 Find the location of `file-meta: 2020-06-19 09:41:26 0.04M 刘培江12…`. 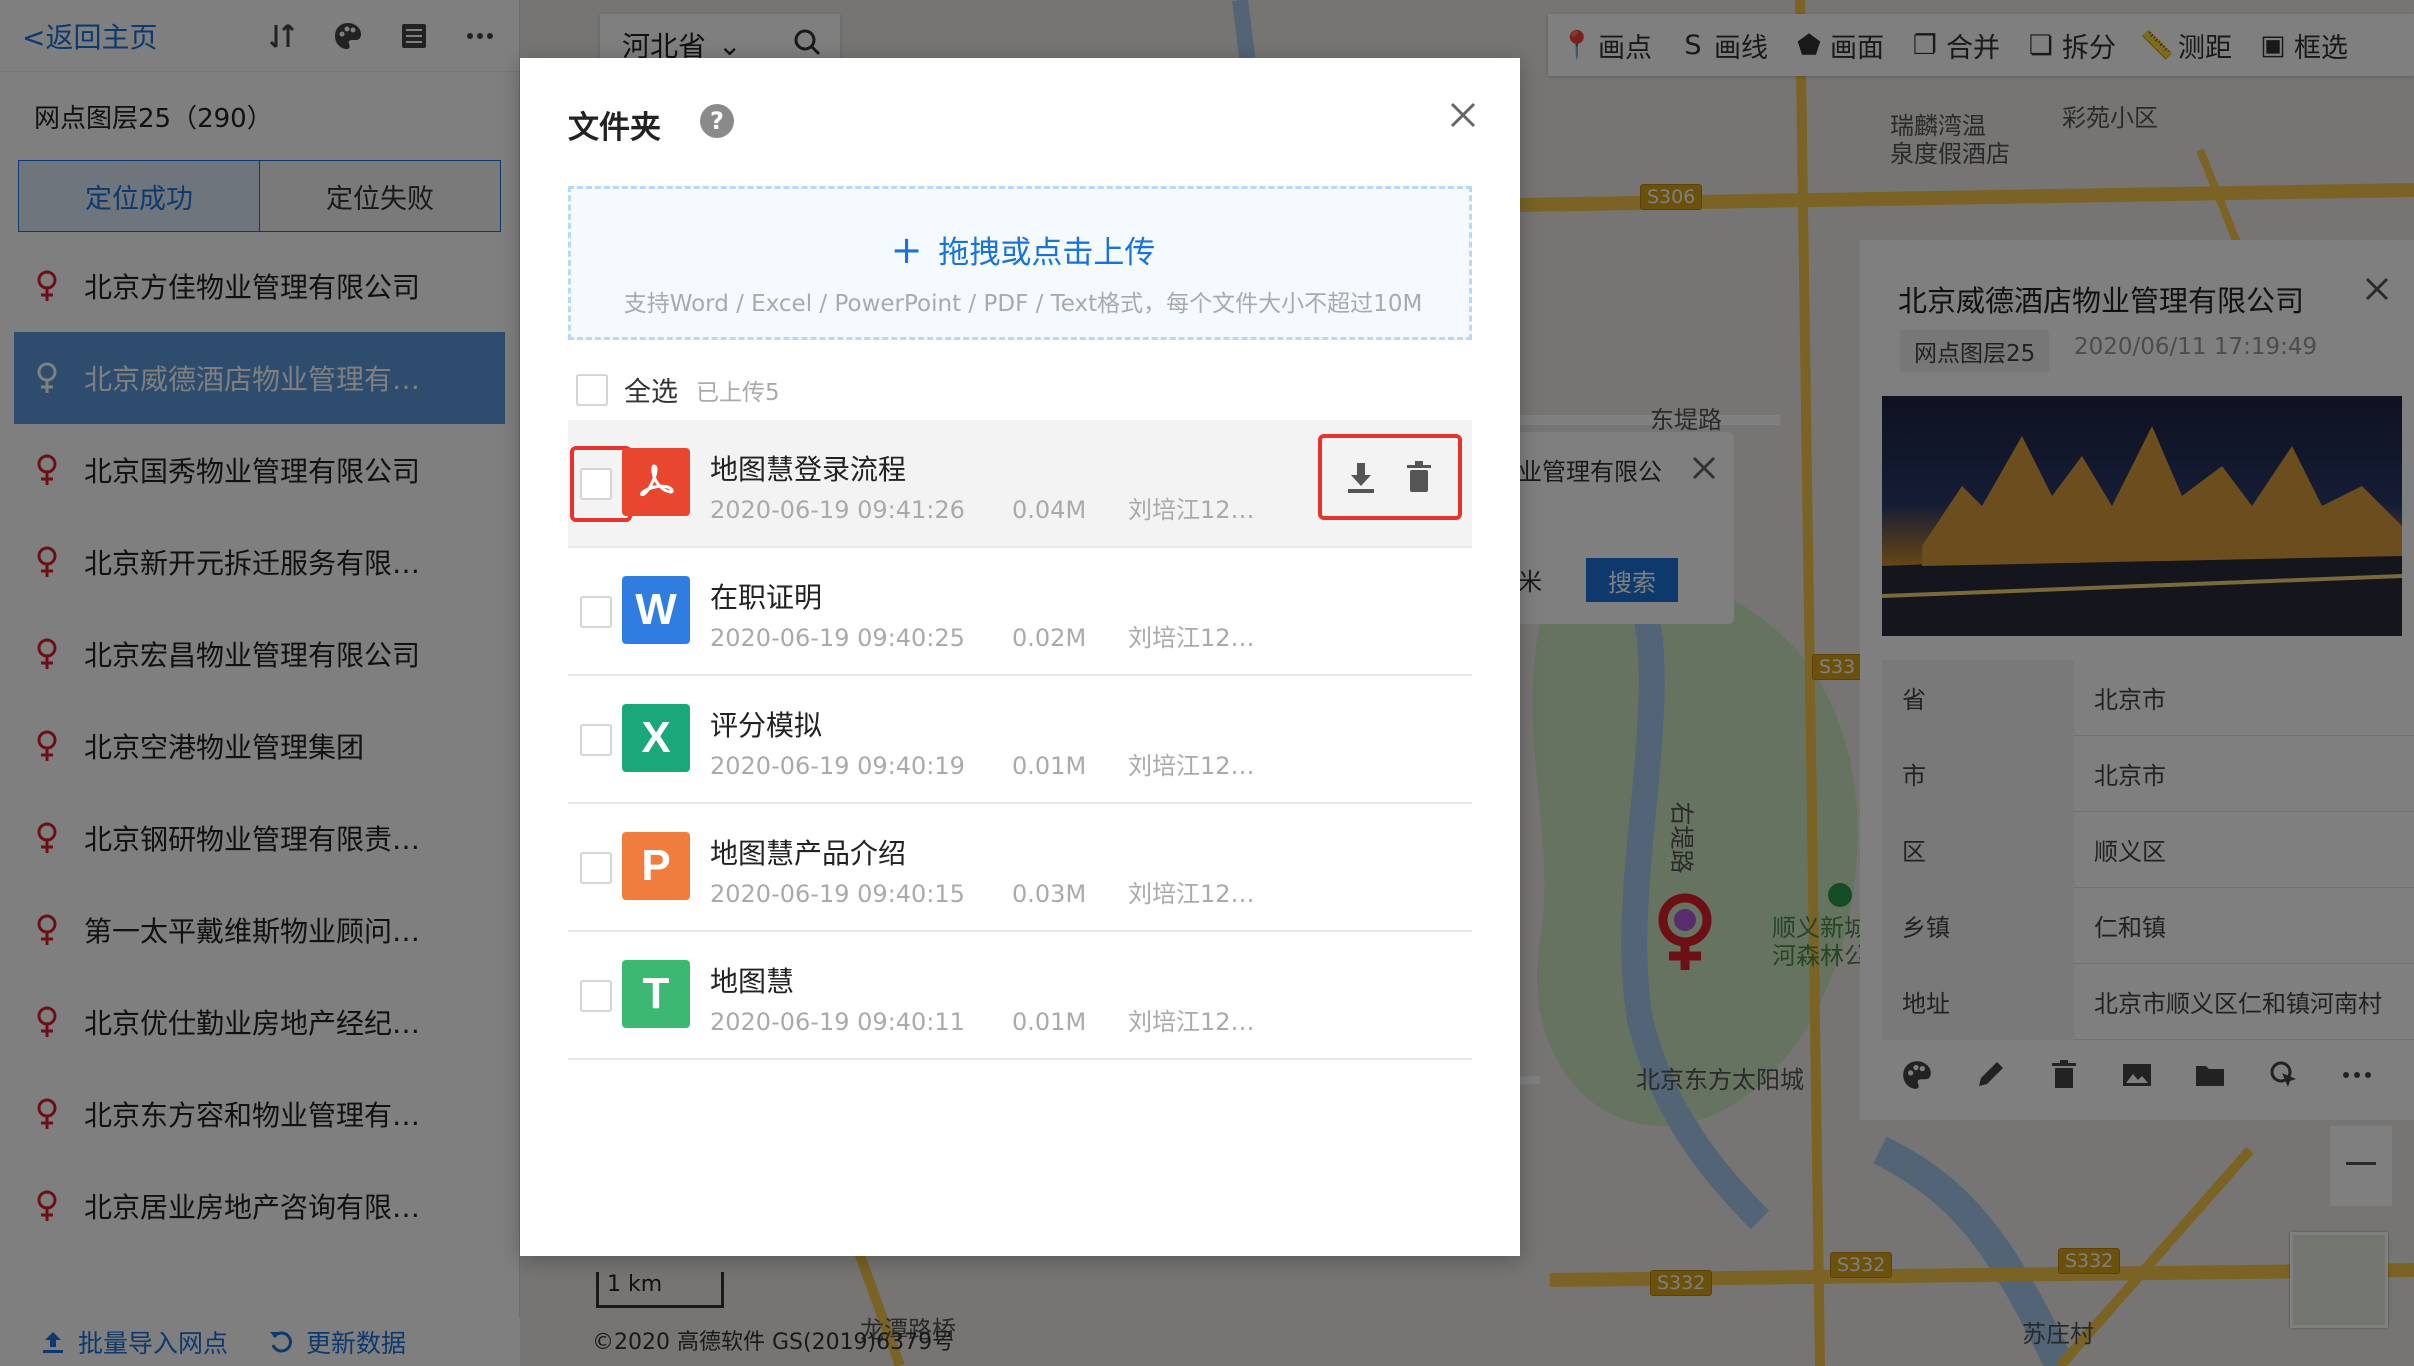

file-meta: 2020-06-19 09:41:26 0.04M 刘培江12… is located at coordinates (982, 507).